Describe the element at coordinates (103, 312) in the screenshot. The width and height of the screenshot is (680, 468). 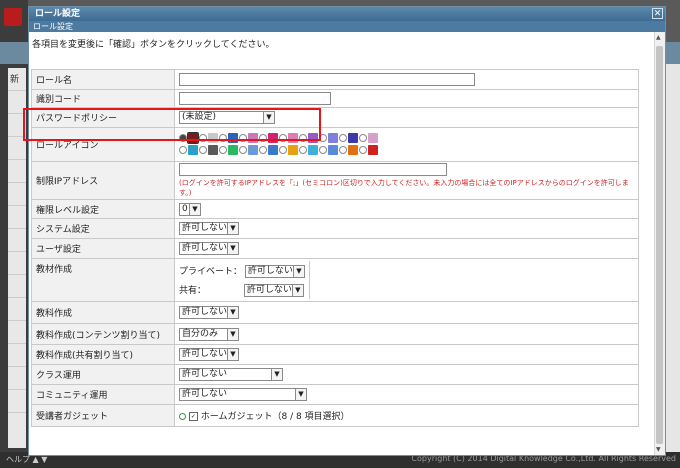
I see `course-creation-label: 教科作成` at that location.